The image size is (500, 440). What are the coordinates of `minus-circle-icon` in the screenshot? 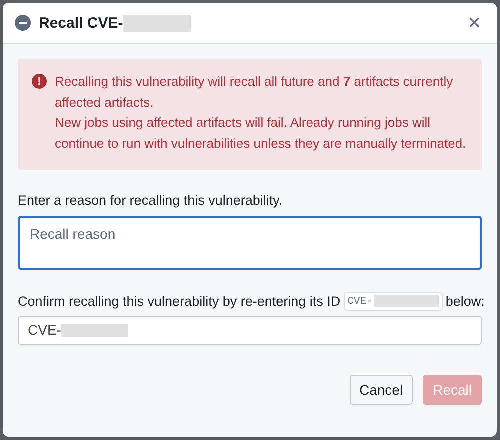 It's located at (23, 23).